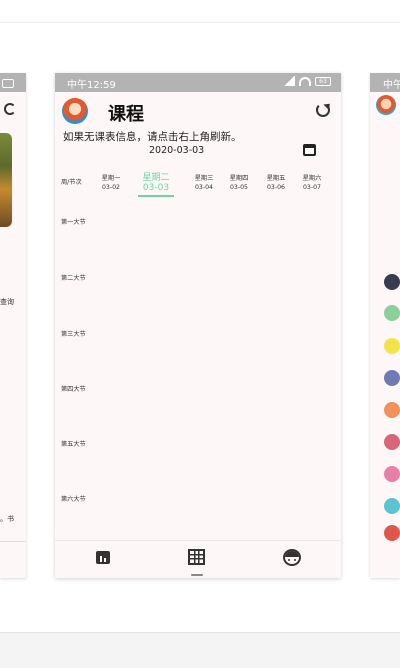  What do you see at coordinates (7, 519) in the screenshot?
I see `preview-snippet: 。书` at bounding box center [7, 519].